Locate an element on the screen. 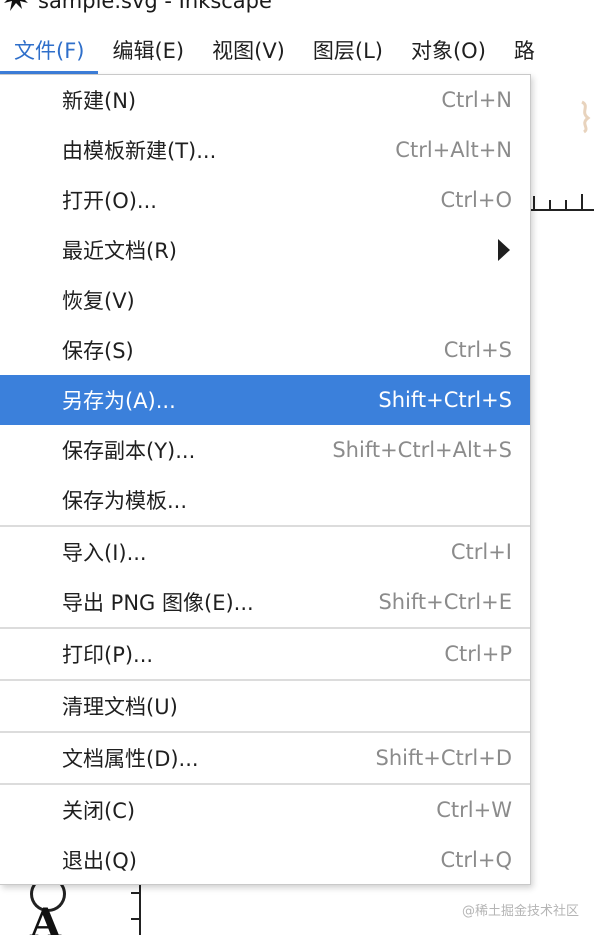 This screenshot has width=594, height=935. menu-item-clean-up-document: 清理文档(U) is located at coordinates (265, 706).